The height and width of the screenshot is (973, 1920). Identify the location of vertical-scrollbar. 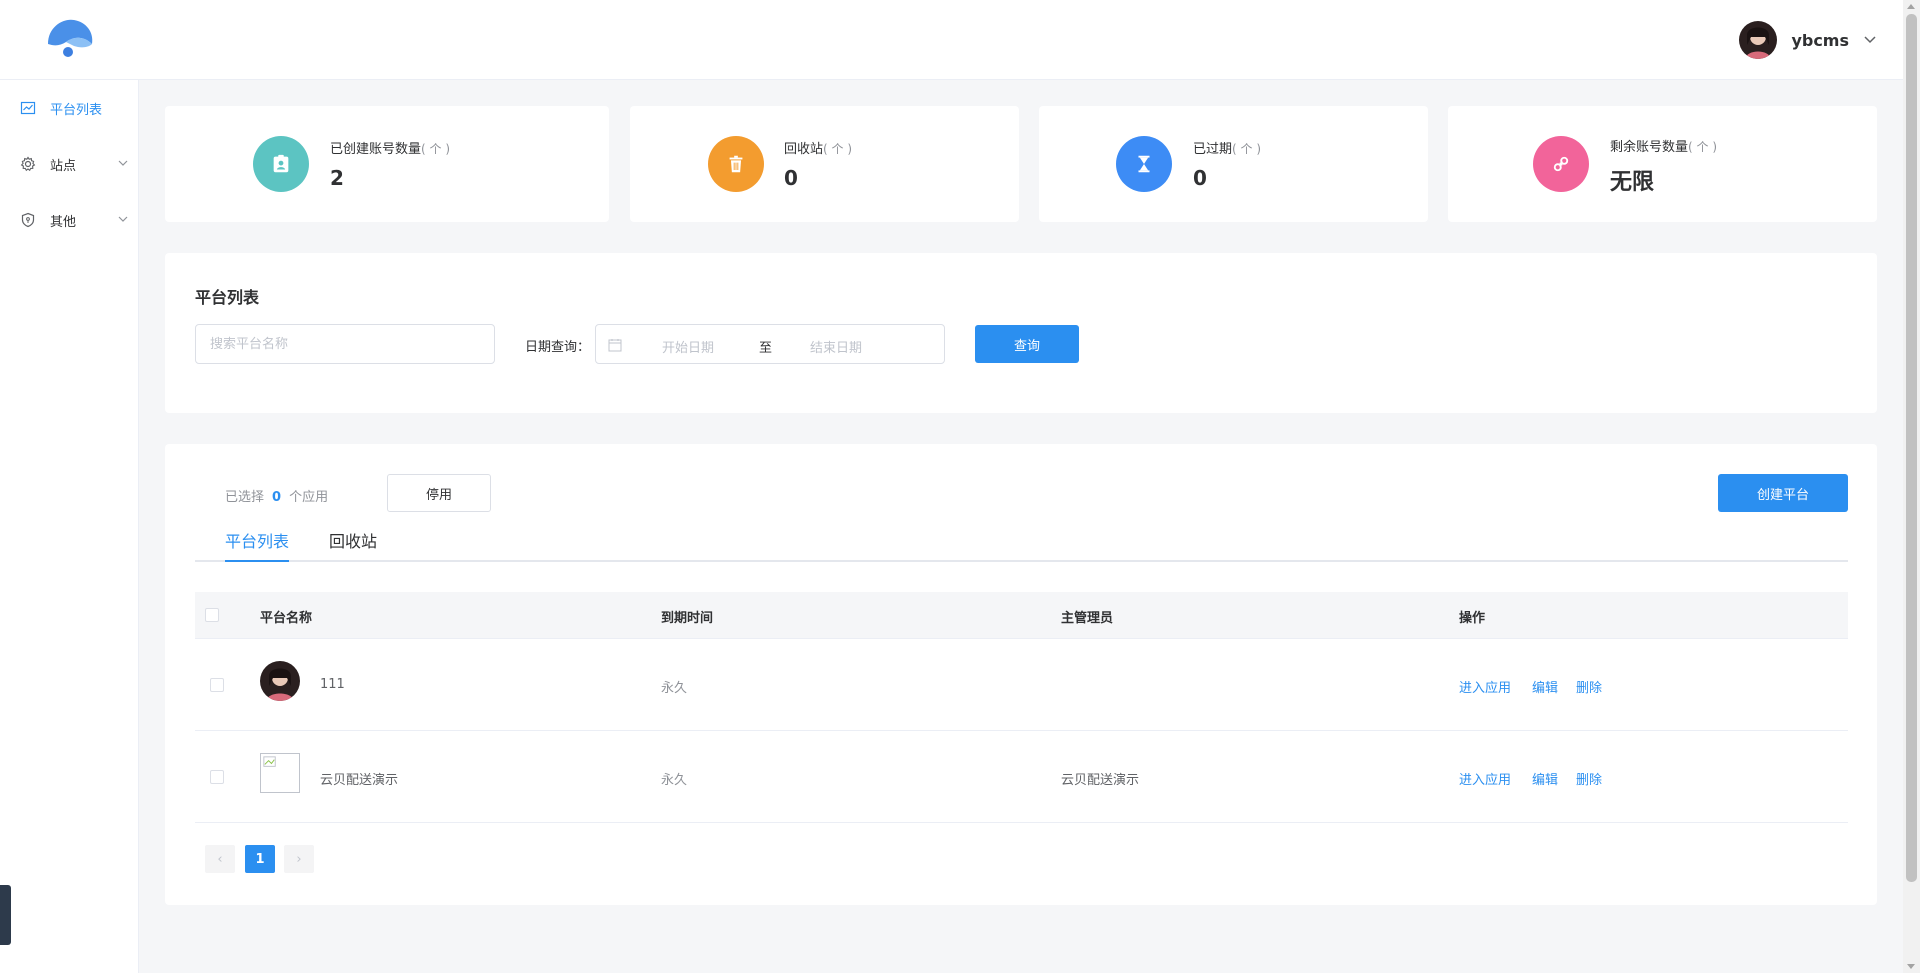
(1911, 486).